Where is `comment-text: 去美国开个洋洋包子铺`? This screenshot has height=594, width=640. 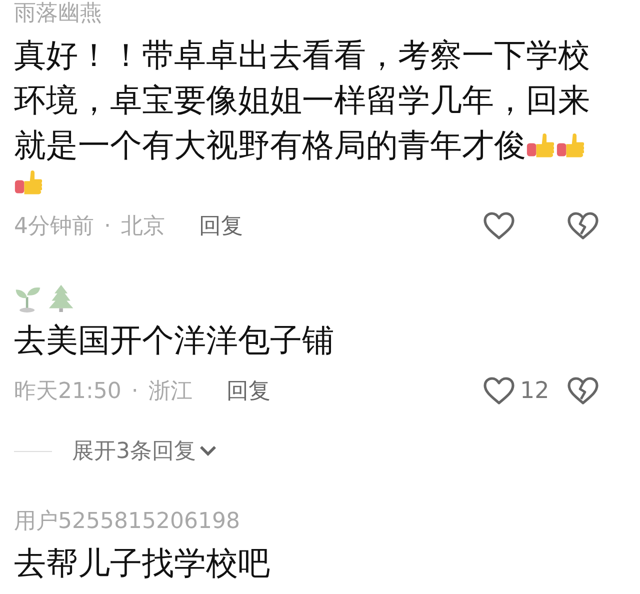
comment-text: 去美国开个洋洋包子铺 is located at coordinates (174, 340).